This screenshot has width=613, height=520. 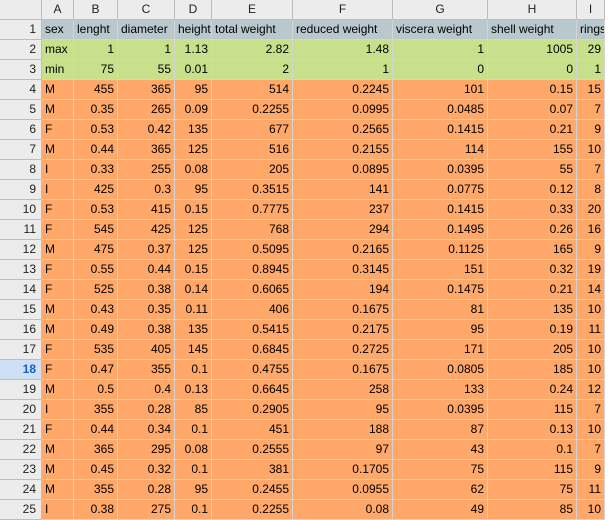 What do you see at coordinates (440, 490) in the screenshot?
I see `cell-g24: 62` at bounding box center [440, 490].